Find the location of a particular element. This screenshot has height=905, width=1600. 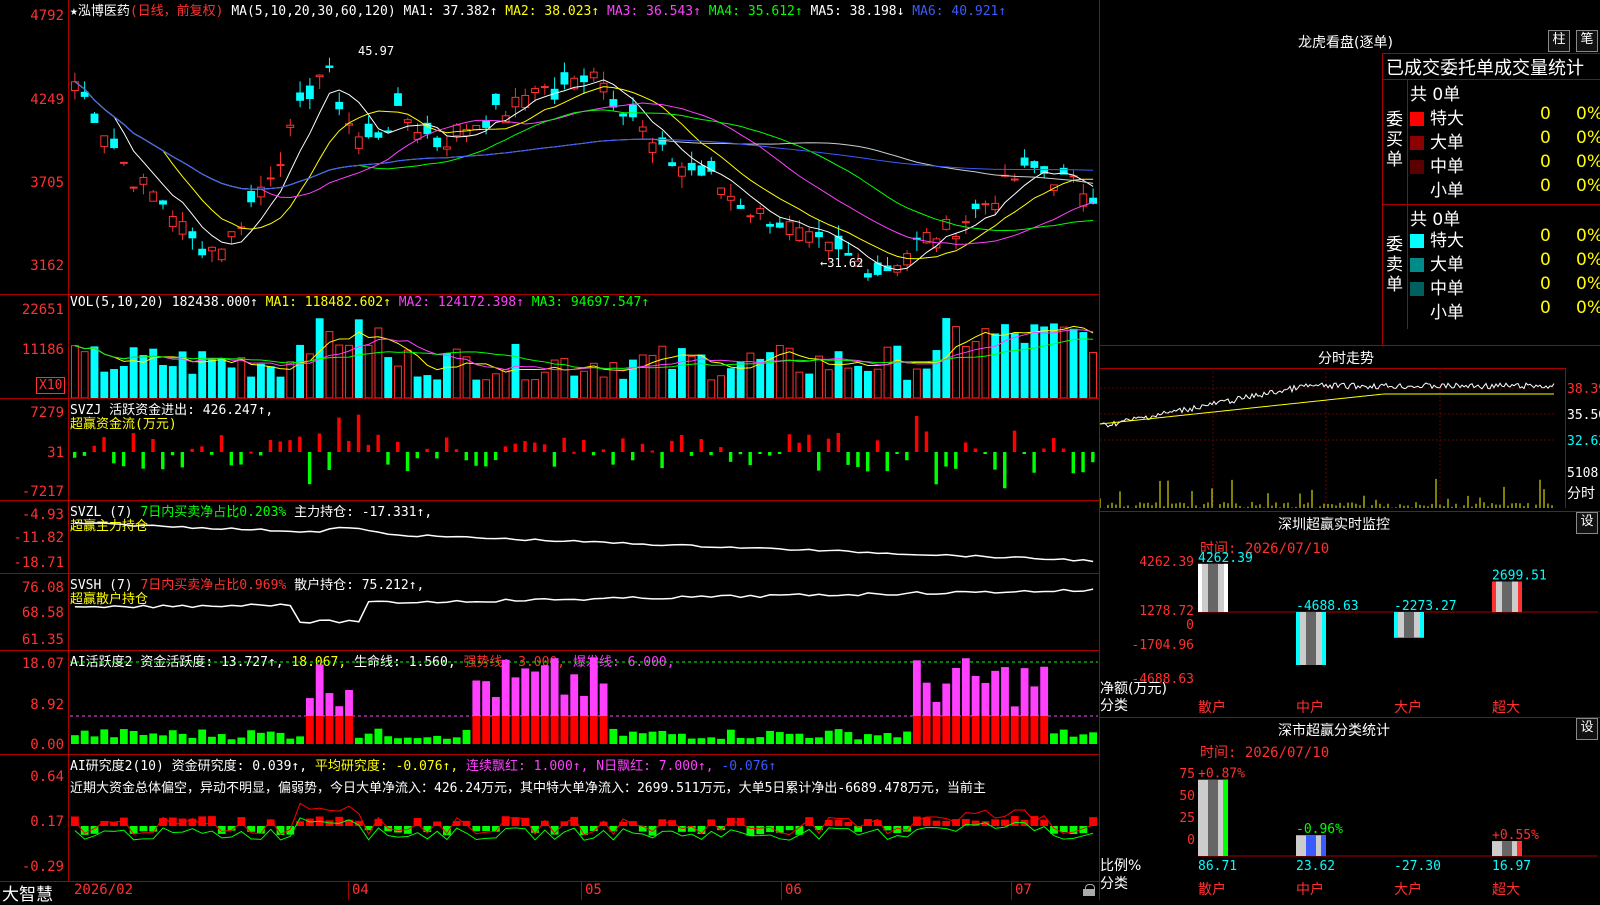

sell-row: 小单 0 0% is located at coordinates (1505, 310).